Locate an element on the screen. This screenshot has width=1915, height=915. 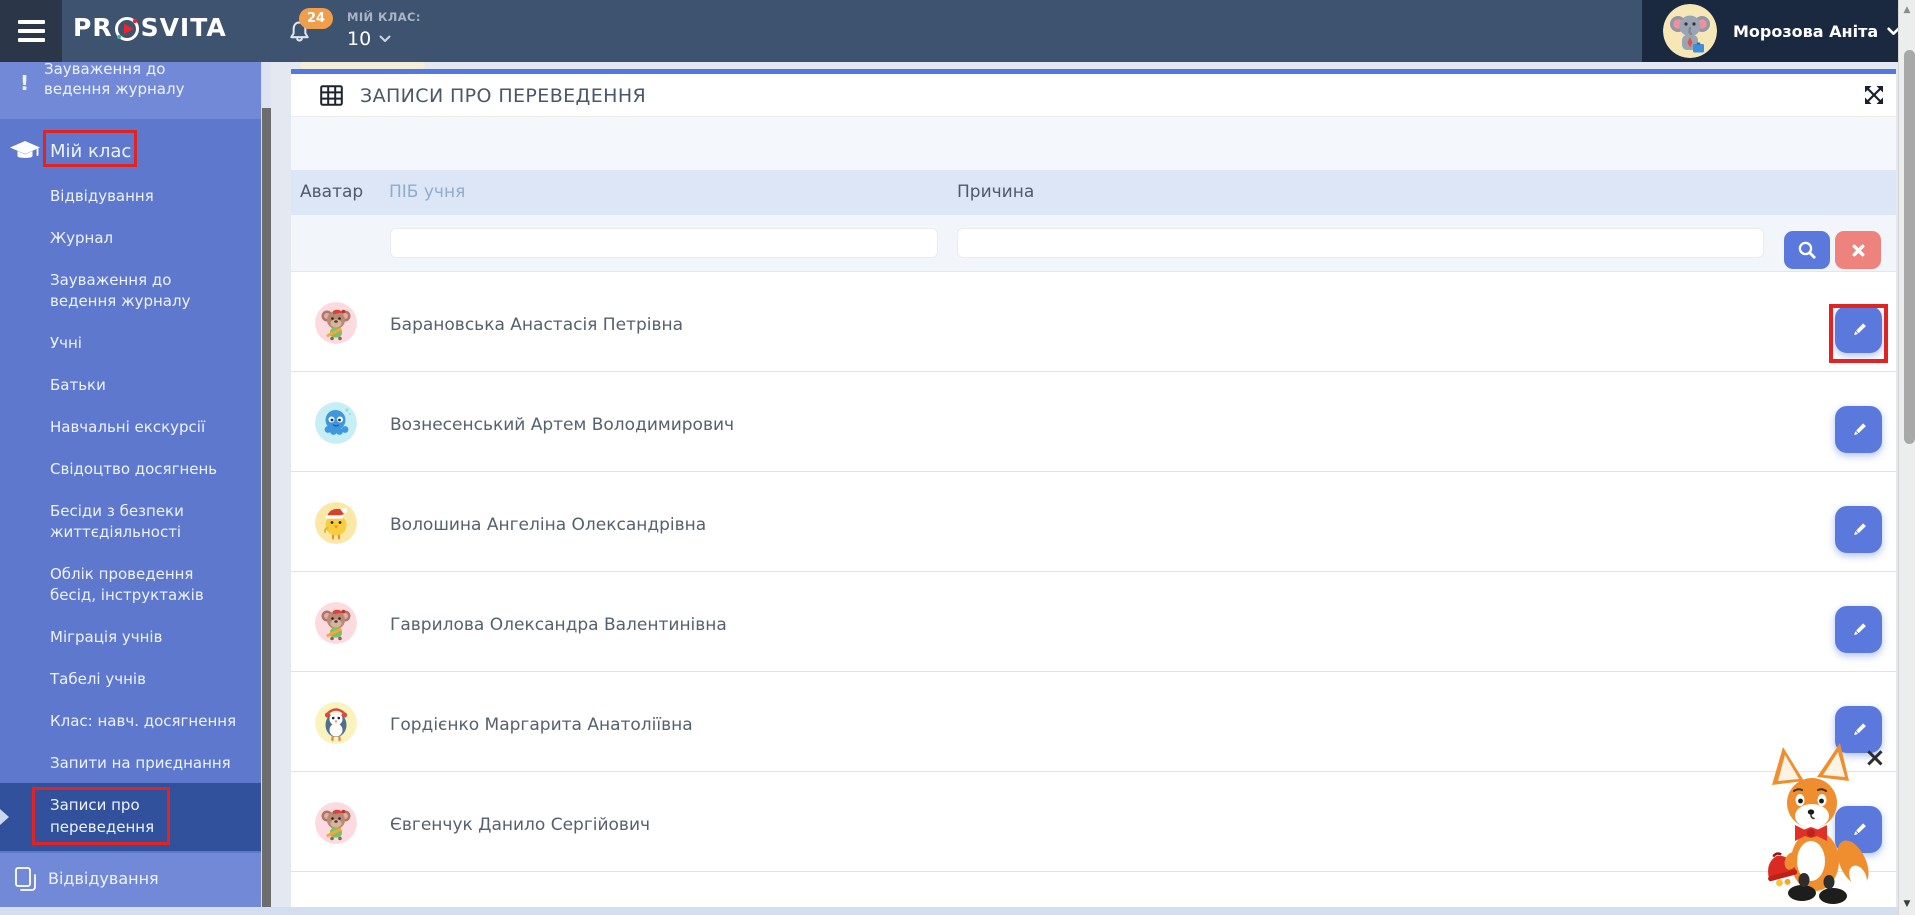
sidebar-item: Відвідування is located at coordinates (152, 196).